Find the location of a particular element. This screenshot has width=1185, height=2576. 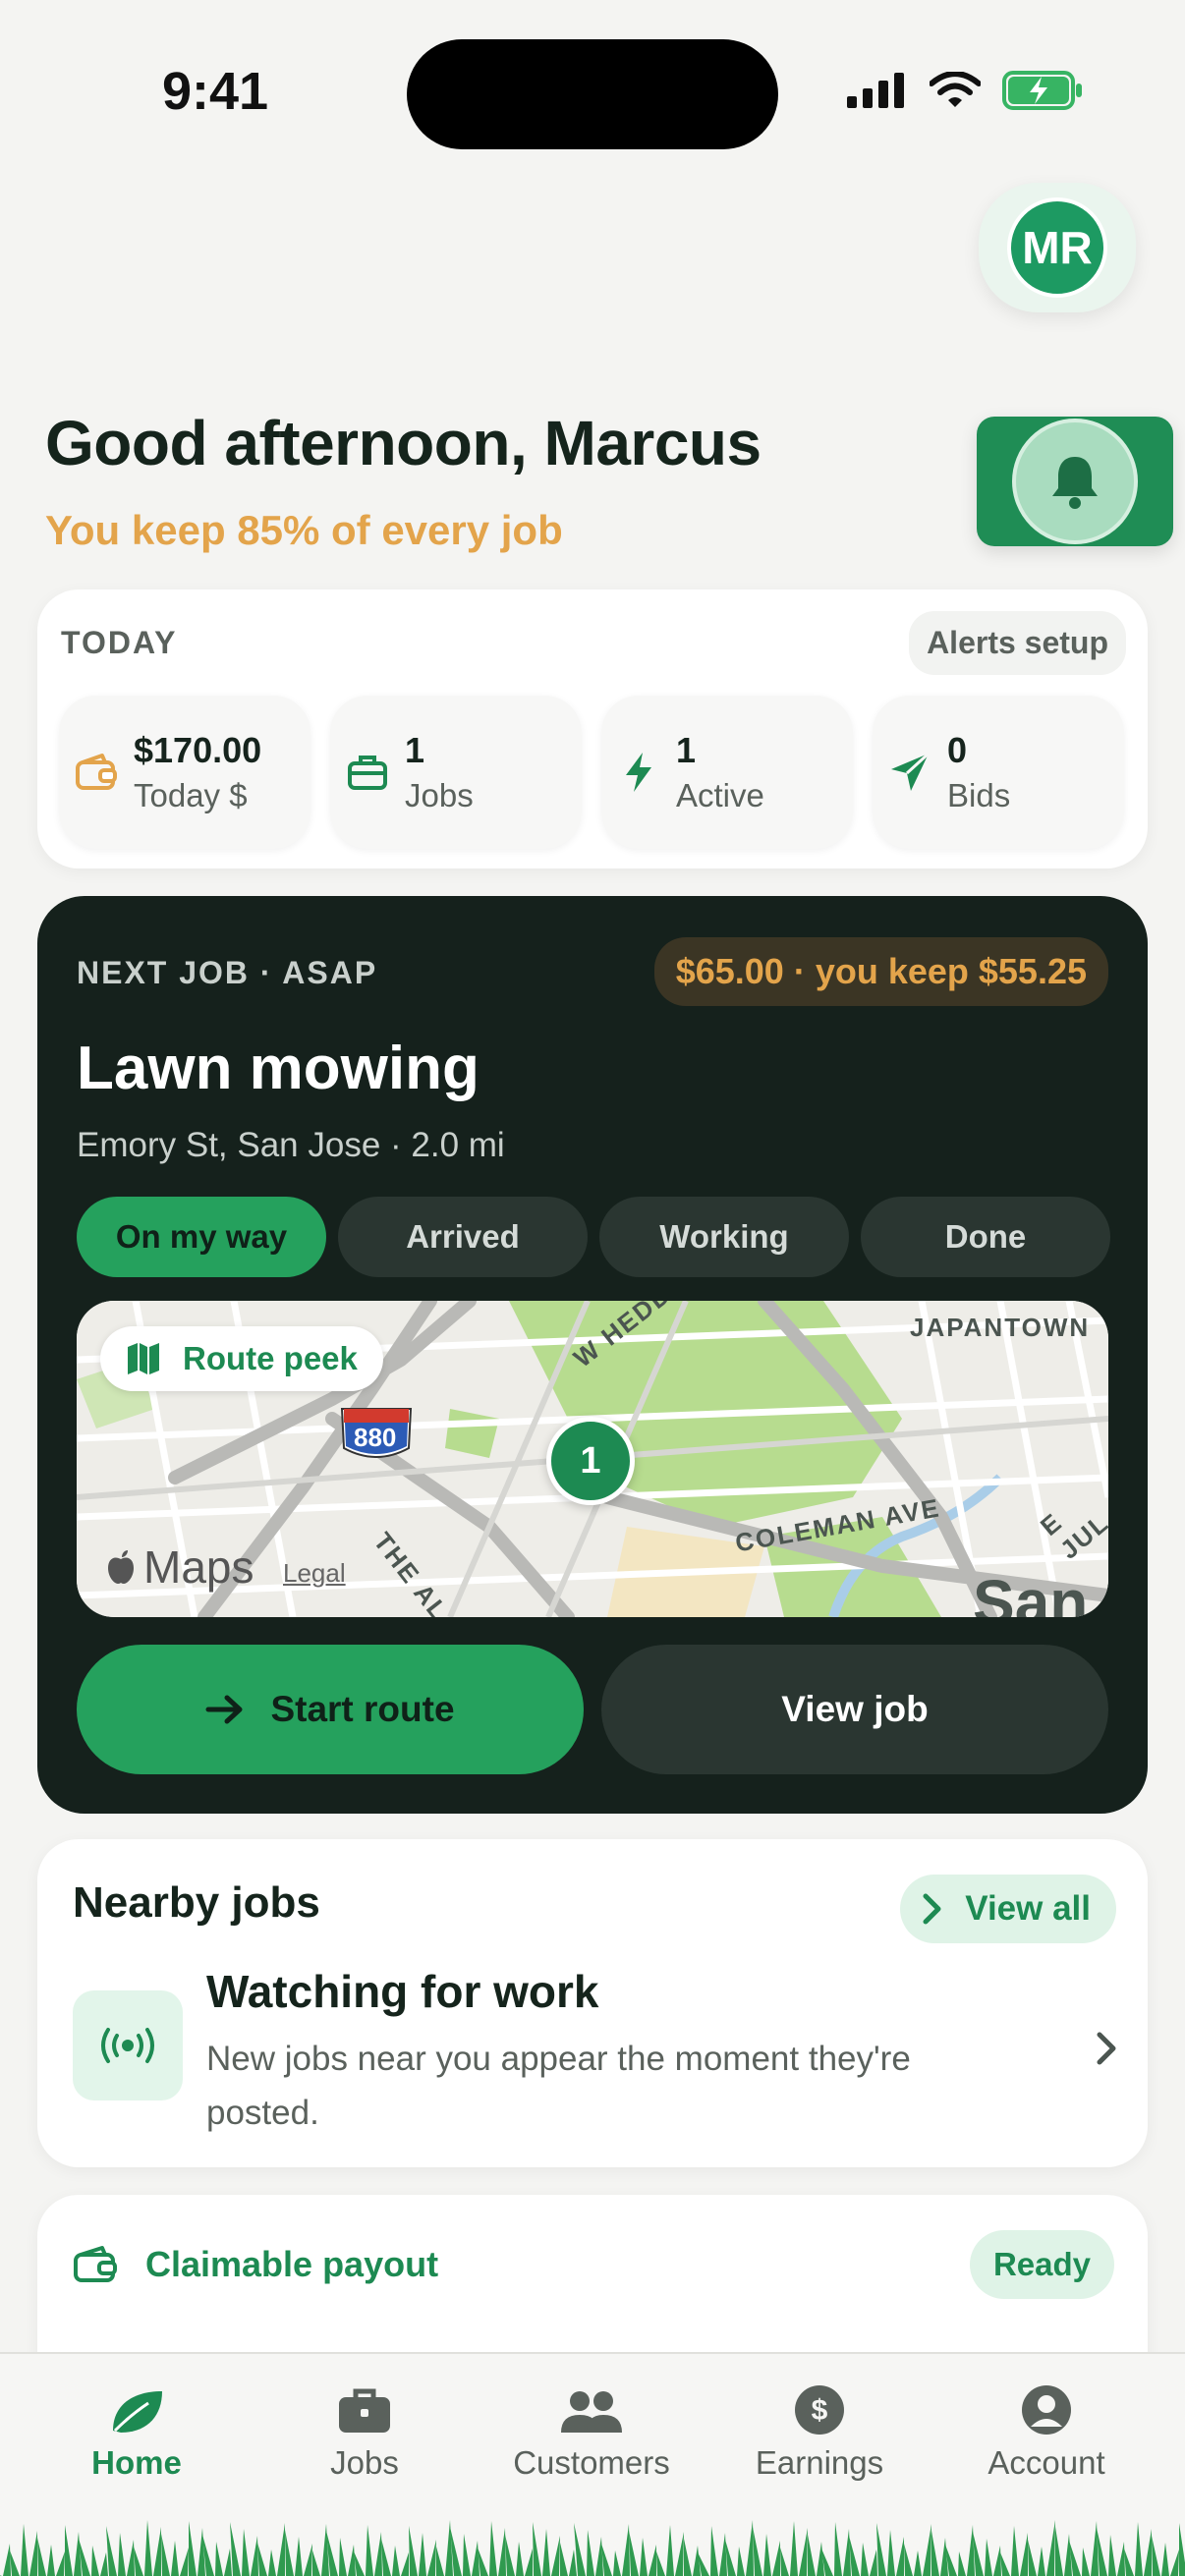

battery-charging-icon is located at coordinates (1042, 90).